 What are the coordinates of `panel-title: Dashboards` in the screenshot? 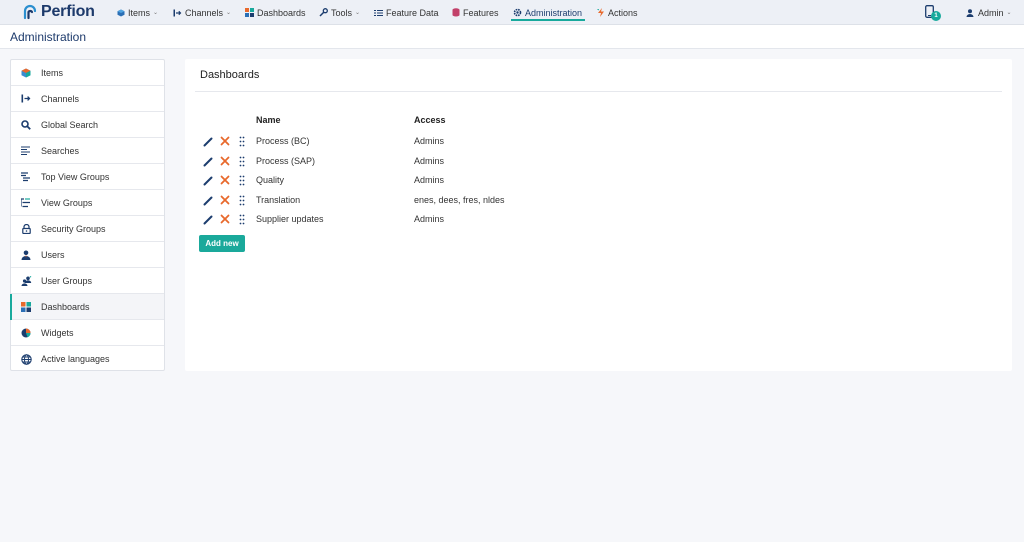 It's located at (230, 75).